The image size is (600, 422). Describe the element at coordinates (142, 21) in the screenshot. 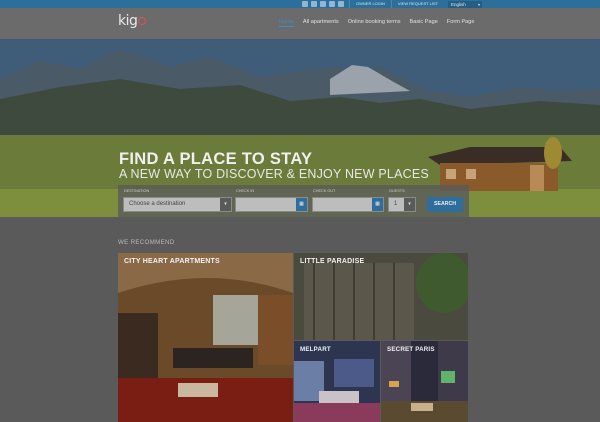

I see `logo-o-mark` at that location.